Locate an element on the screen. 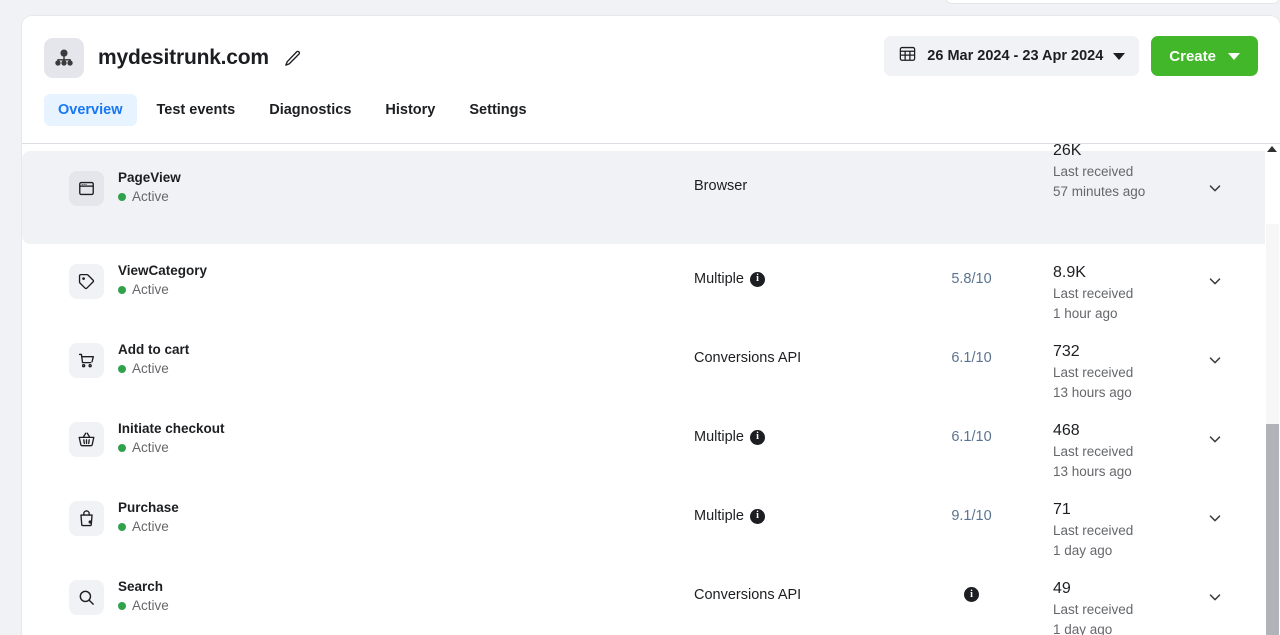  magnifier-icon is located at coordinates (86, 597).